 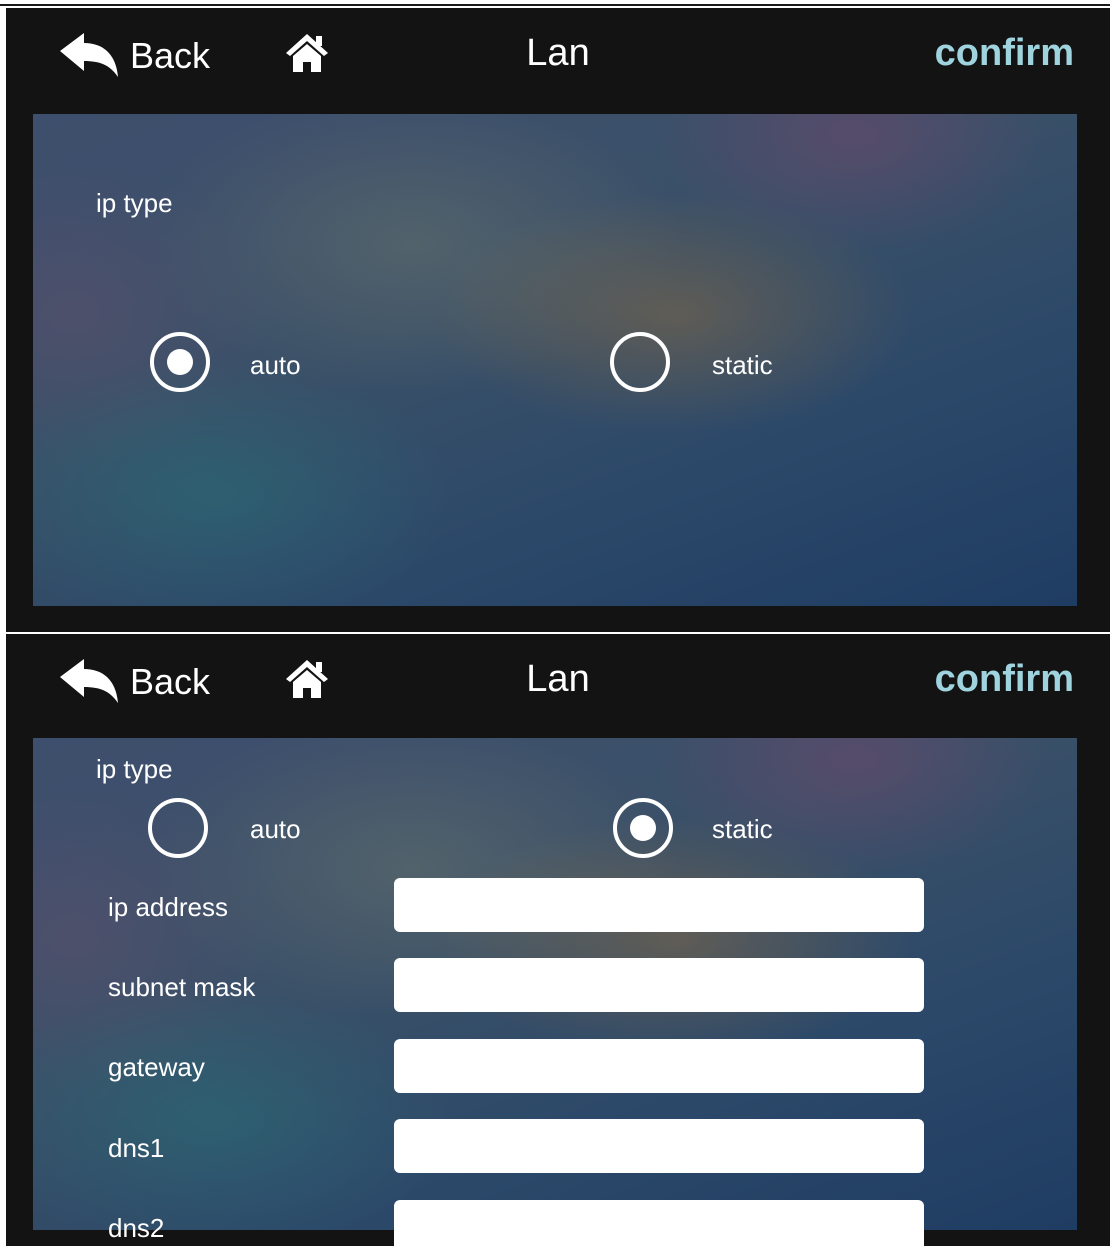 I want to click on subnet-mask-label: subnet mask, so click(x=182, y=987).